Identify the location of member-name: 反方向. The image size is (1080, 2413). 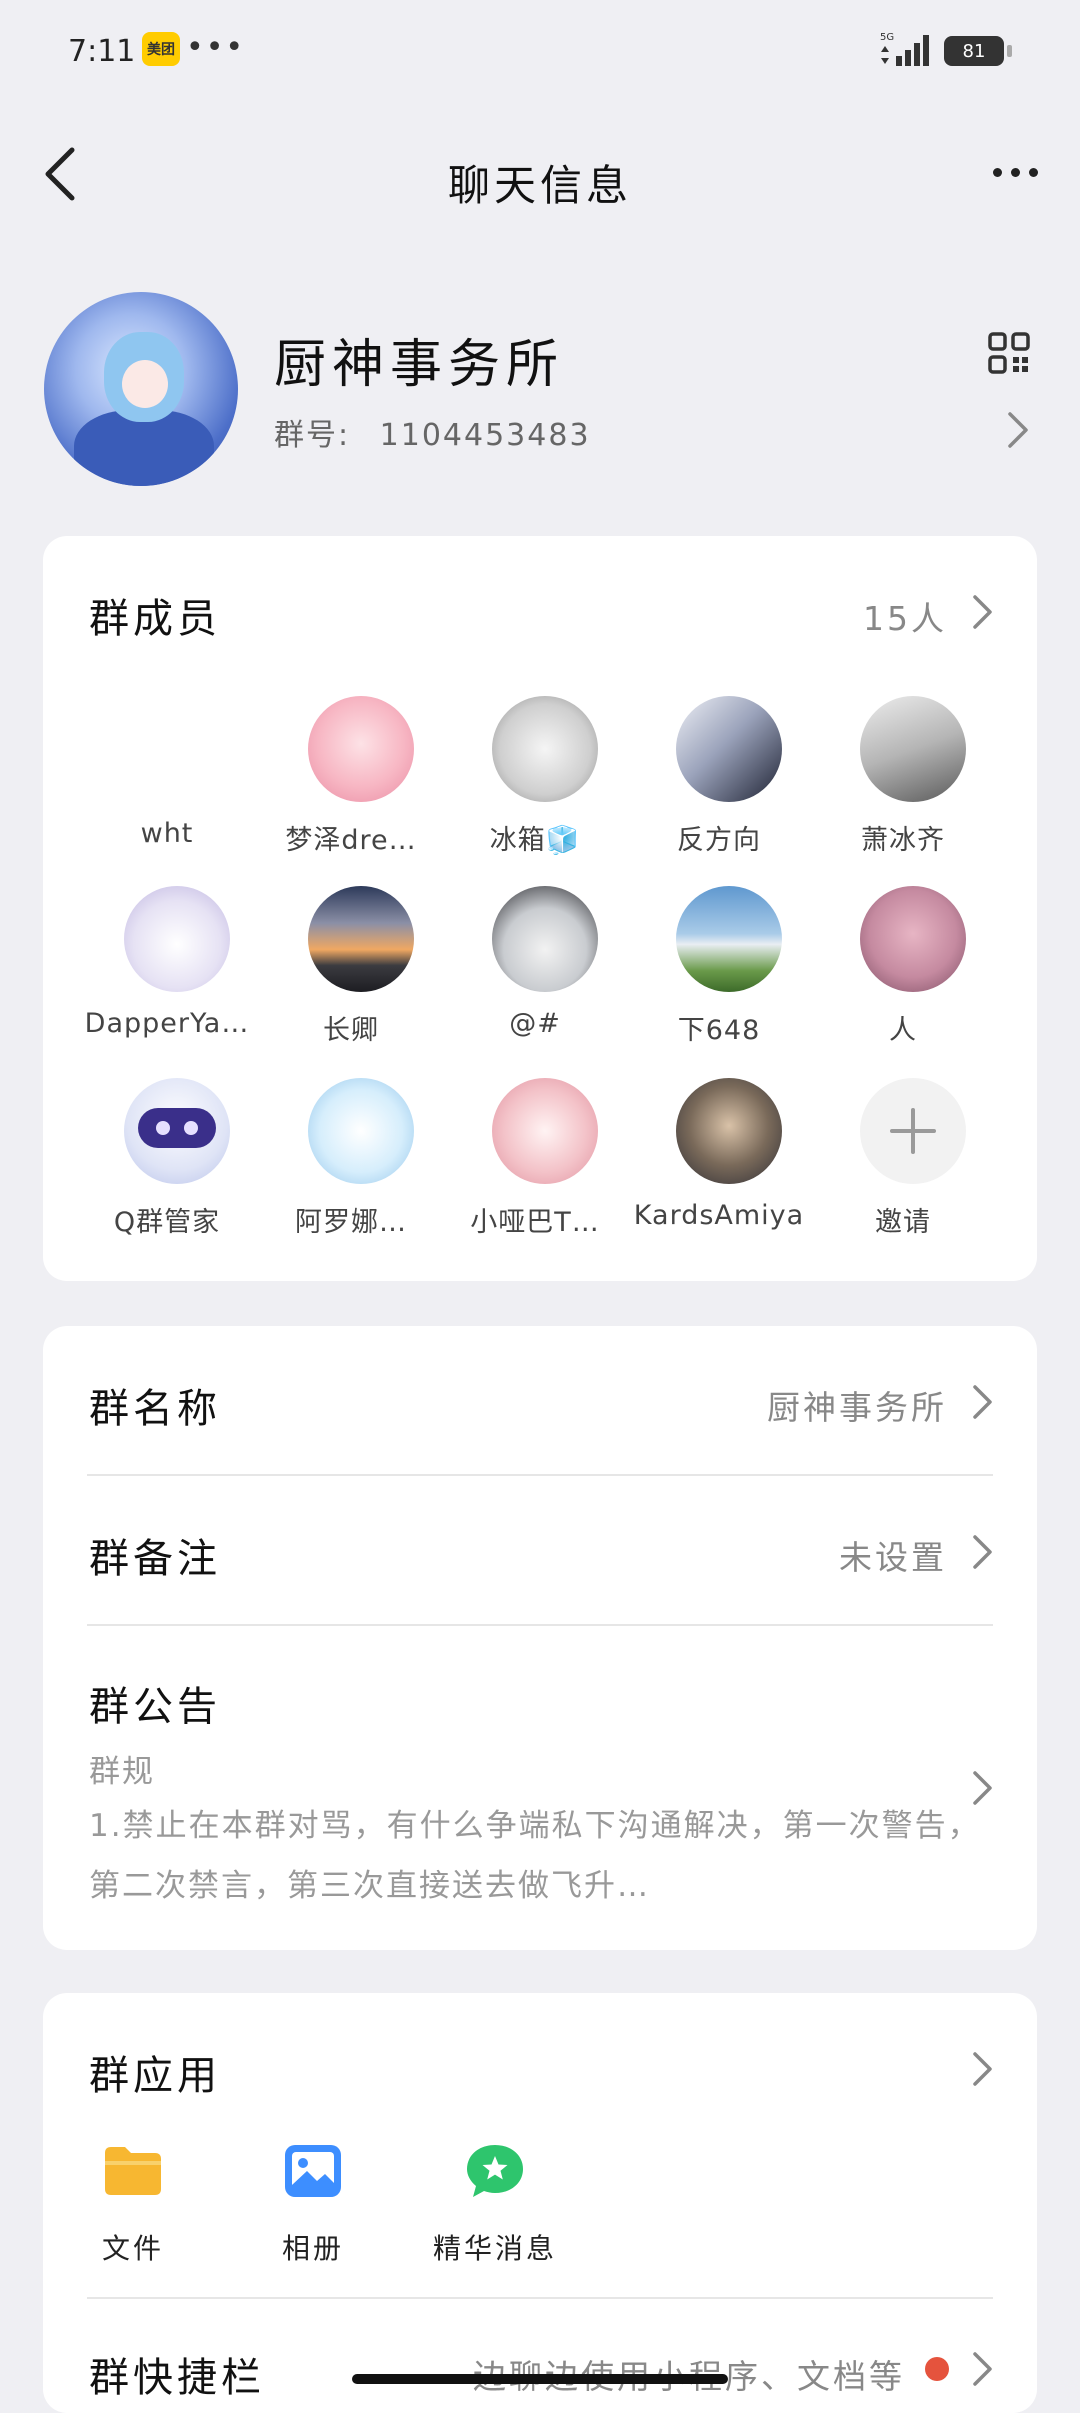
(719, 840).